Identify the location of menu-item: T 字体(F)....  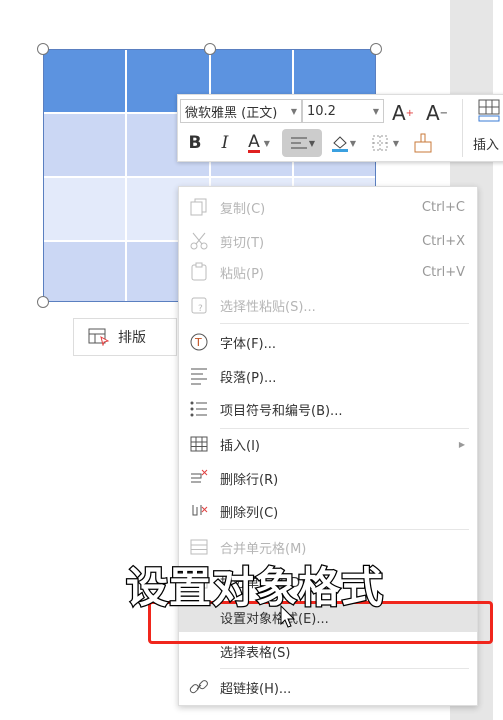
(328, 342).